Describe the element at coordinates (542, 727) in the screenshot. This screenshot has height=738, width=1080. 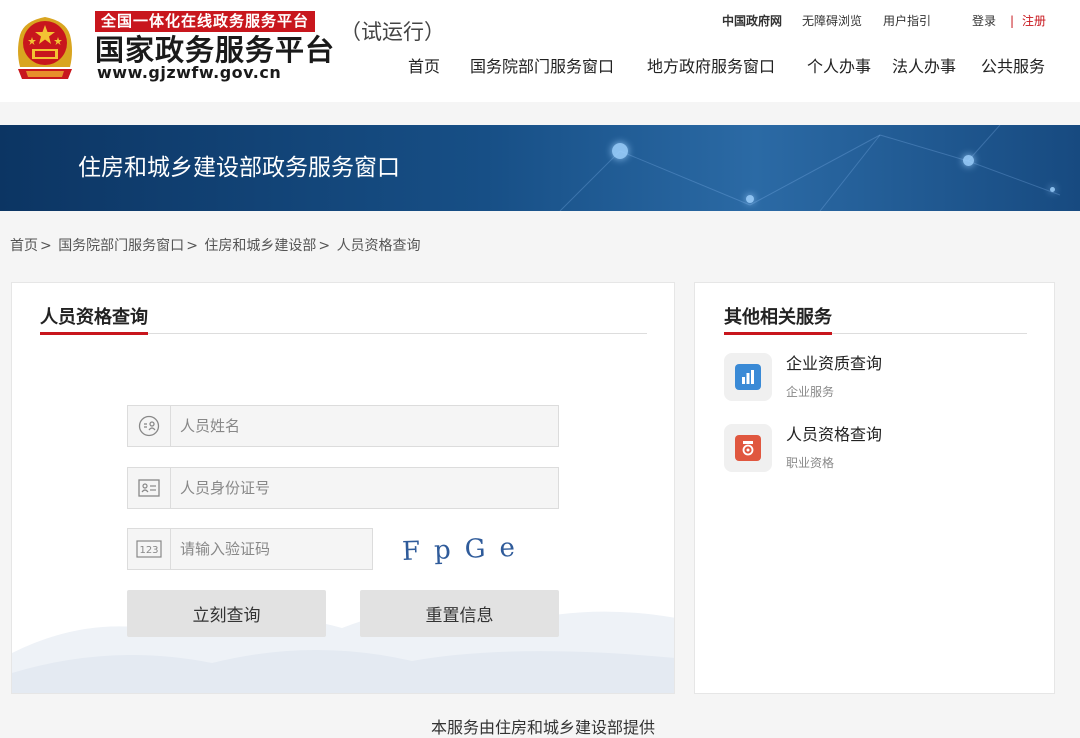
I see `service-provider-note: 本服务由住房和城乡建设部提供` at that location.